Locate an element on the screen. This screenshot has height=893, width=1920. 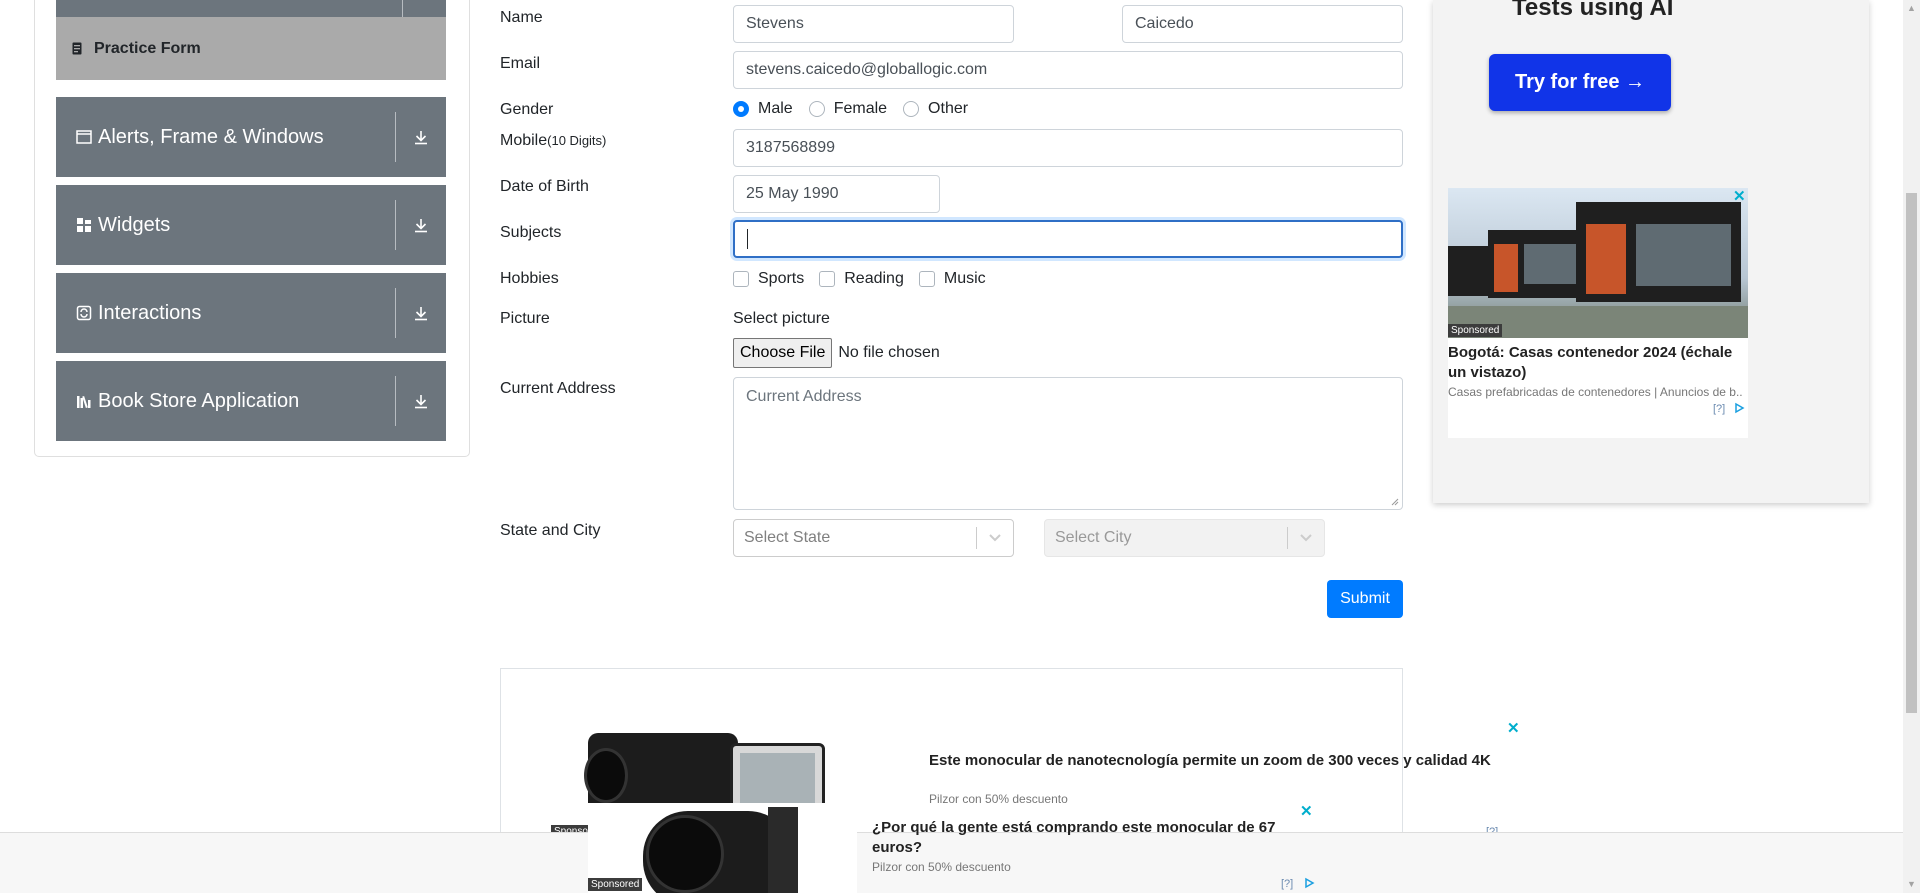
sidebar-item-practice-form: Practice Form is located at coordinates (251, 48).